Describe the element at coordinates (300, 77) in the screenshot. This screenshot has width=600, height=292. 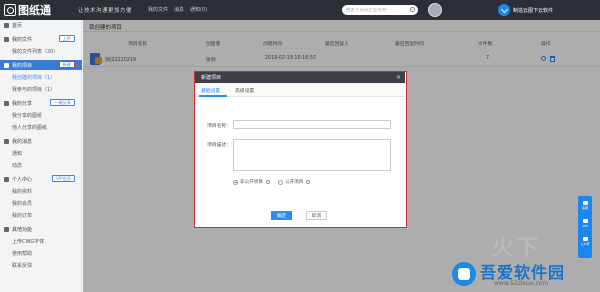
I see `dialog-header: 新建项目 ×` at that location.